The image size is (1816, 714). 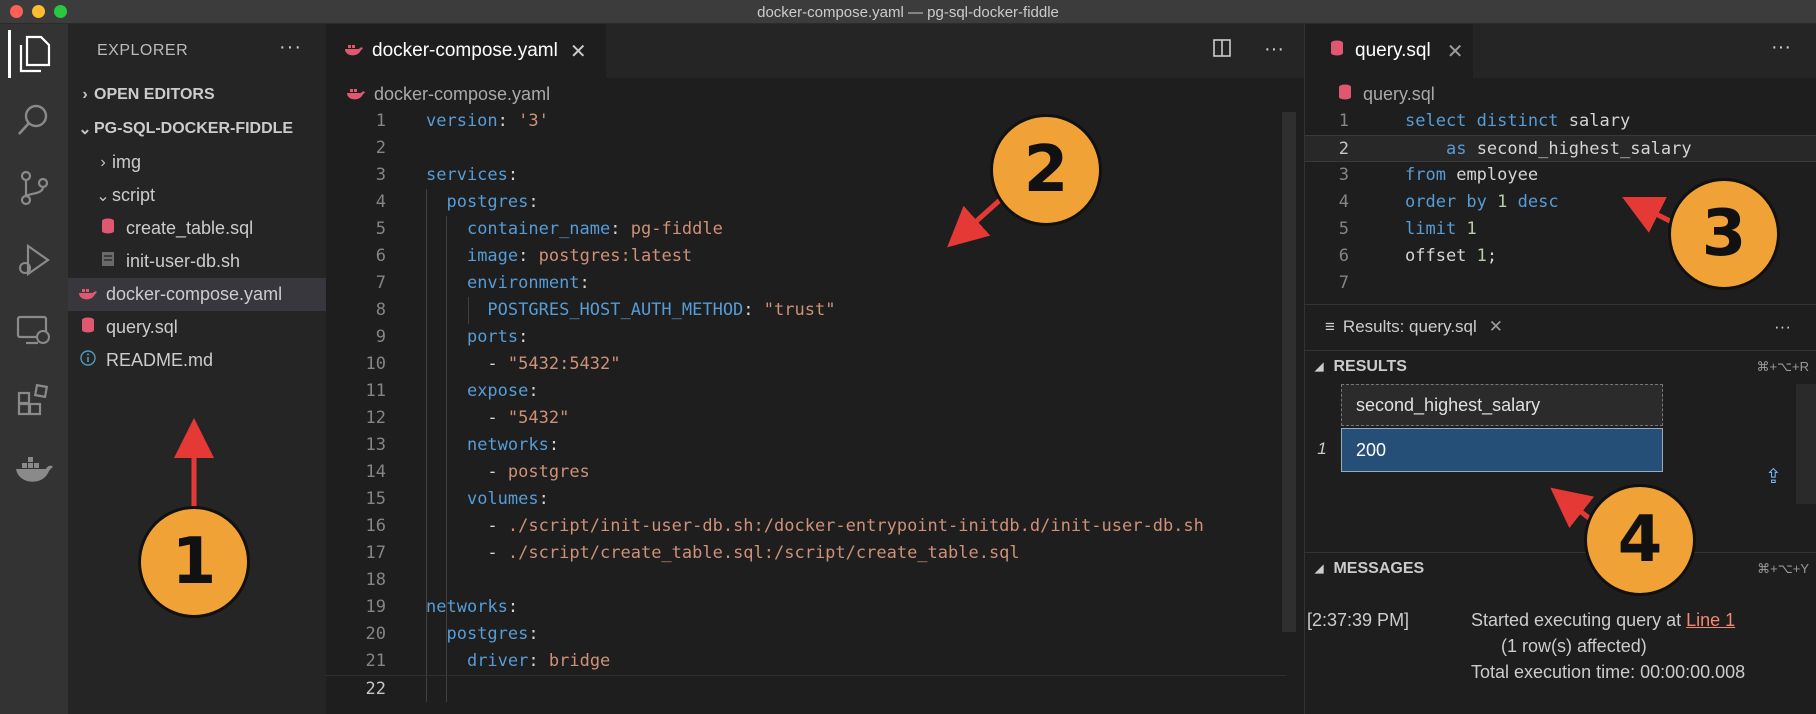 What do you see at coordinates (1358, 620) in the screenshot?
I see `message-time: [2:37:39 PM]` at bounding box center [1358, 620].